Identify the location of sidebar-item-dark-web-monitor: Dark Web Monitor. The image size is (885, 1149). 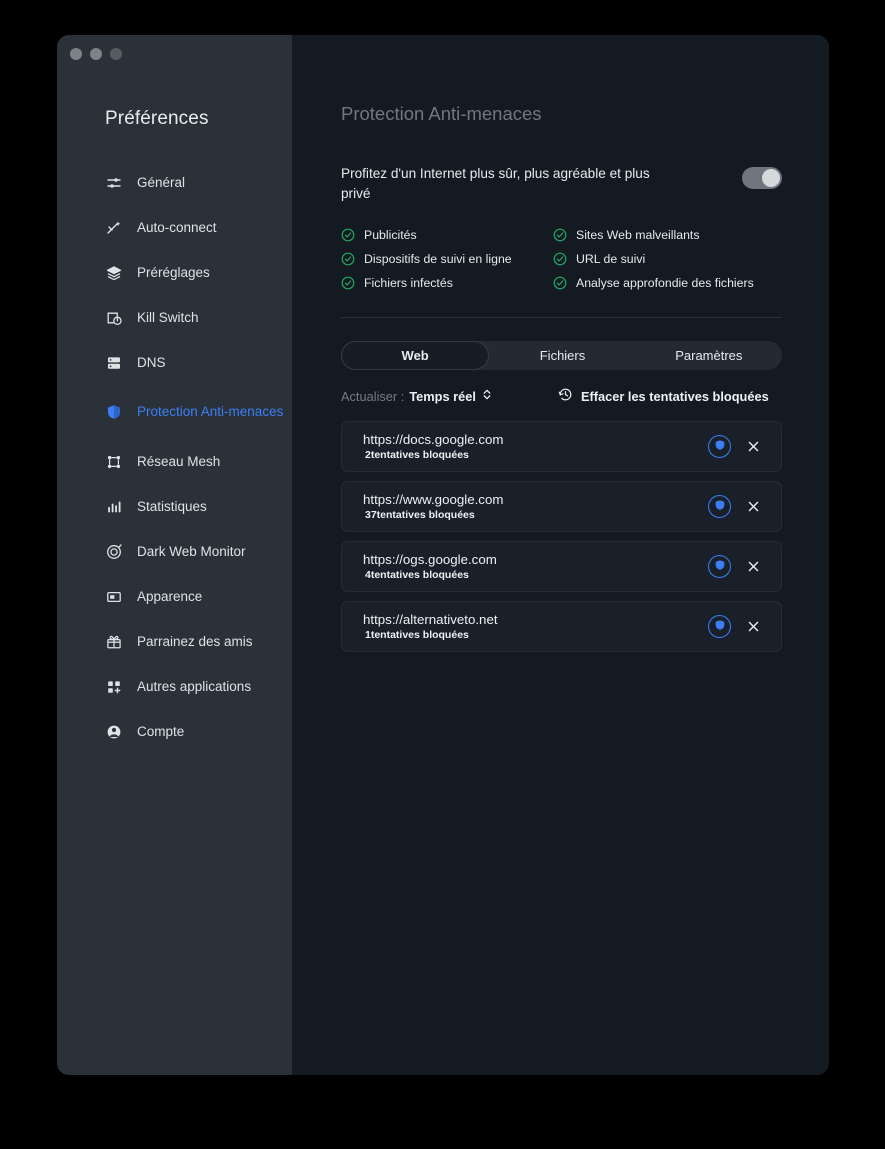
(174, 551).